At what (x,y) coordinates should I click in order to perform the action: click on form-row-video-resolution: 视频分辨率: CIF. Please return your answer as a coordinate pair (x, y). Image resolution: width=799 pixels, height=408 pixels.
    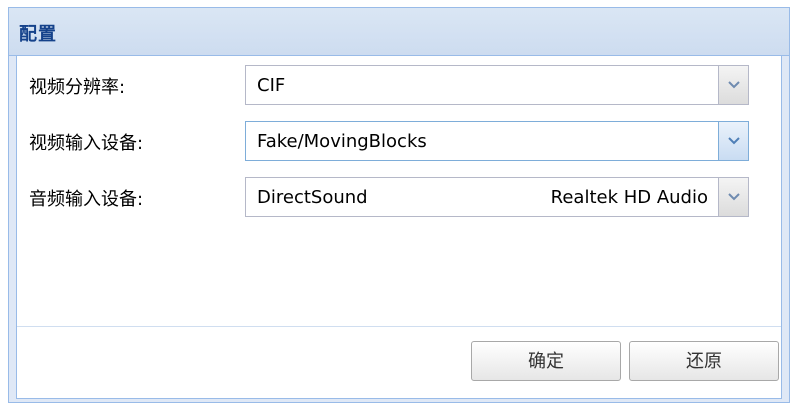
    Looking at the image, I should click on (399, 85).